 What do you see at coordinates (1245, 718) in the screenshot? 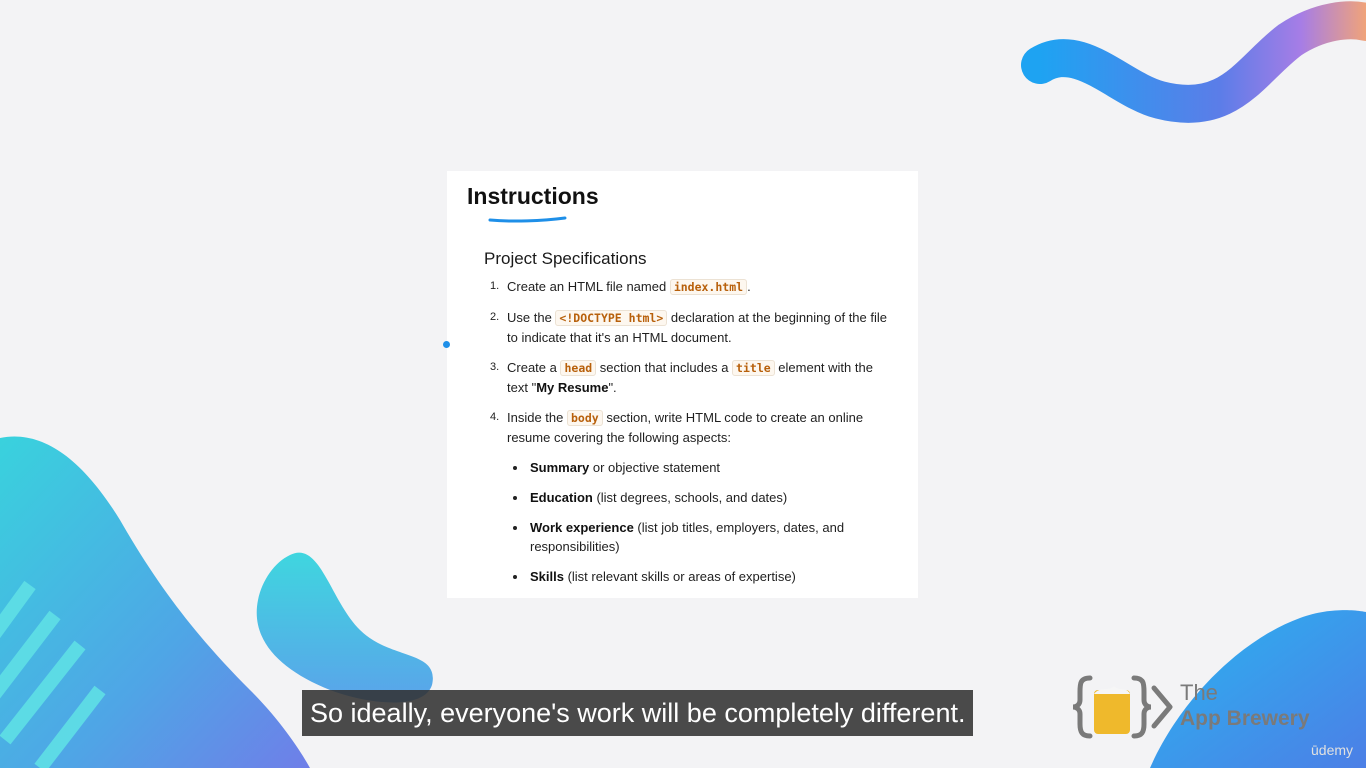
I see `brand-name-line2: App Brewery` at bounding box center [1245, 718].